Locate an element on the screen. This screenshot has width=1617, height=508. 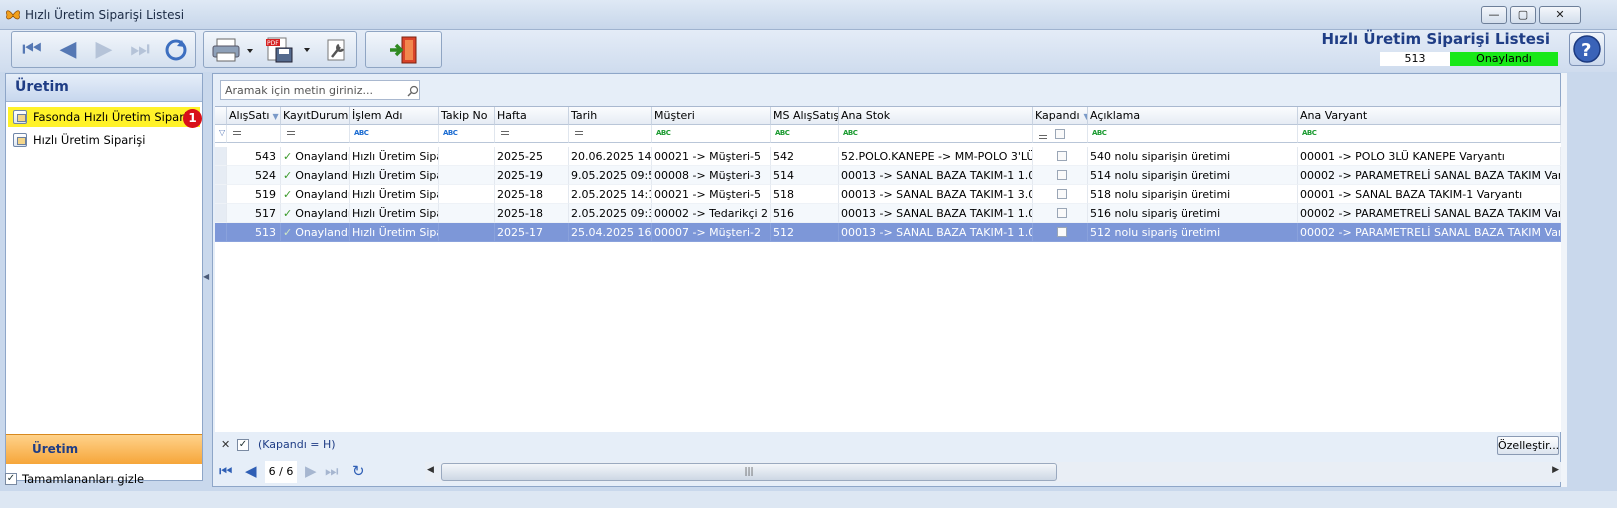
cell-musteri: 00002 -> Tedarikçi 2 is located at coordinates (711, 213).